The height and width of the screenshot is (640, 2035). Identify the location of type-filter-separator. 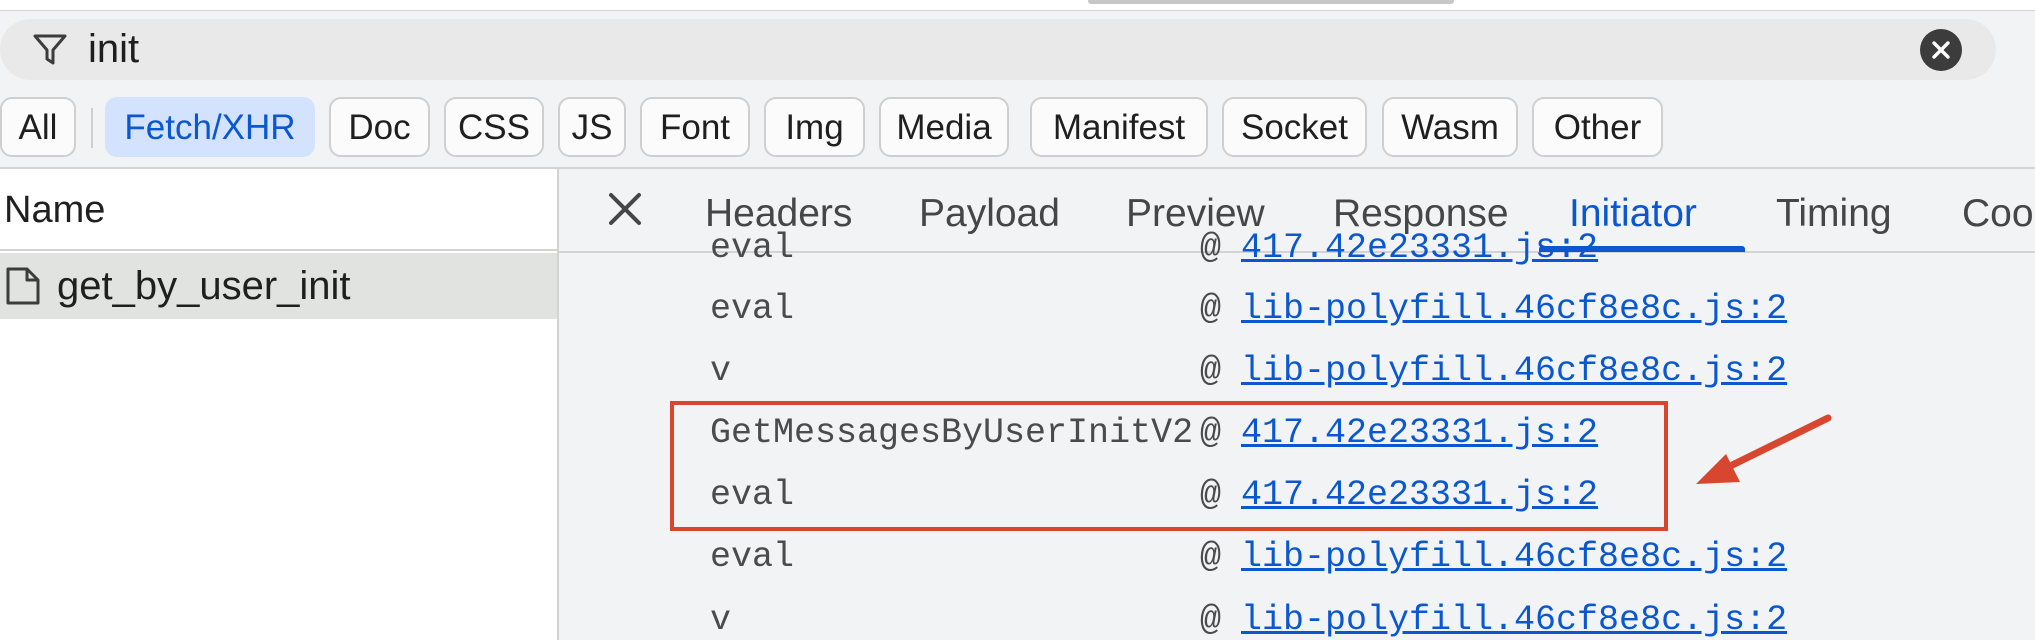
(92, 128).